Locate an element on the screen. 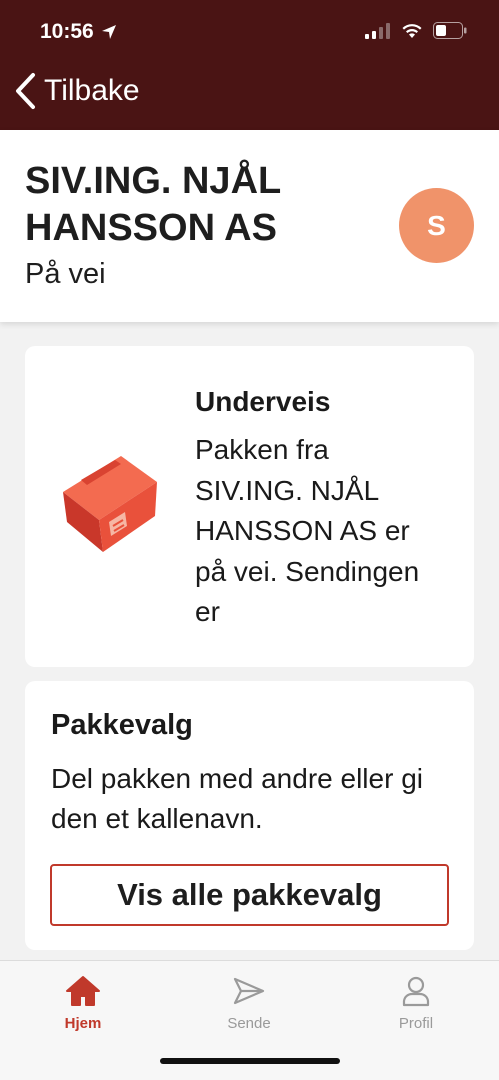 Image resolution: width=499 pixels, height=1080 pixels. status-icons is located at coordinates (416, 30).